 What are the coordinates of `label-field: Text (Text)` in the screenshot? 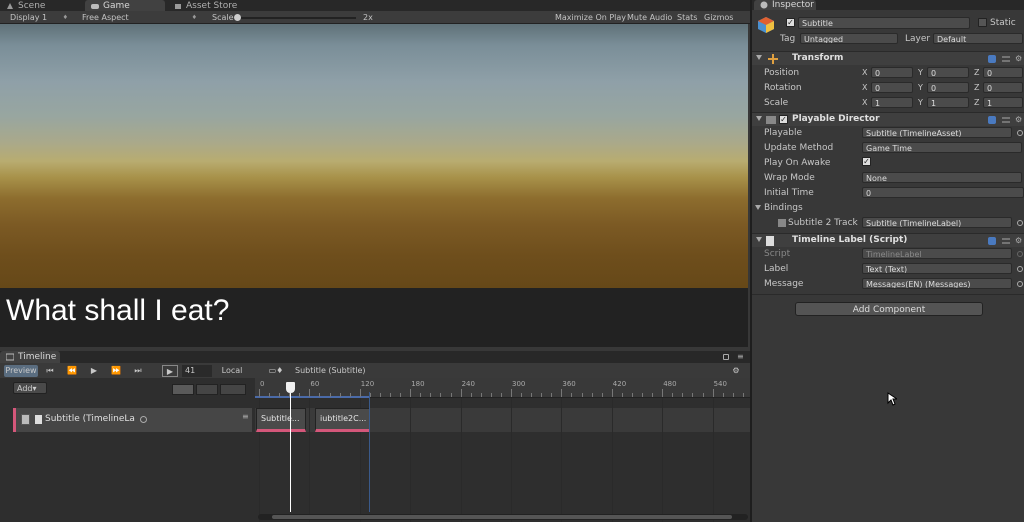 It's located at (937, 268).